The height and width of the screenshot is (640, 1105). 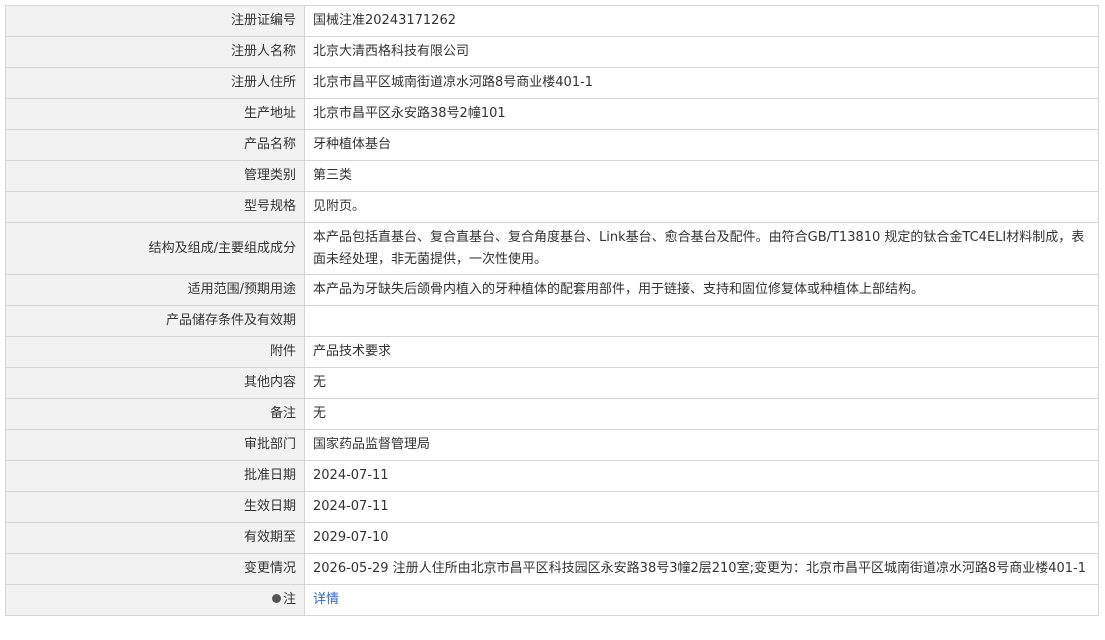 I want to click on row-value-registrant-address: 北京市昌平区城南街道凉水河路8号商业楼401-1, so click(x=701, y=83).